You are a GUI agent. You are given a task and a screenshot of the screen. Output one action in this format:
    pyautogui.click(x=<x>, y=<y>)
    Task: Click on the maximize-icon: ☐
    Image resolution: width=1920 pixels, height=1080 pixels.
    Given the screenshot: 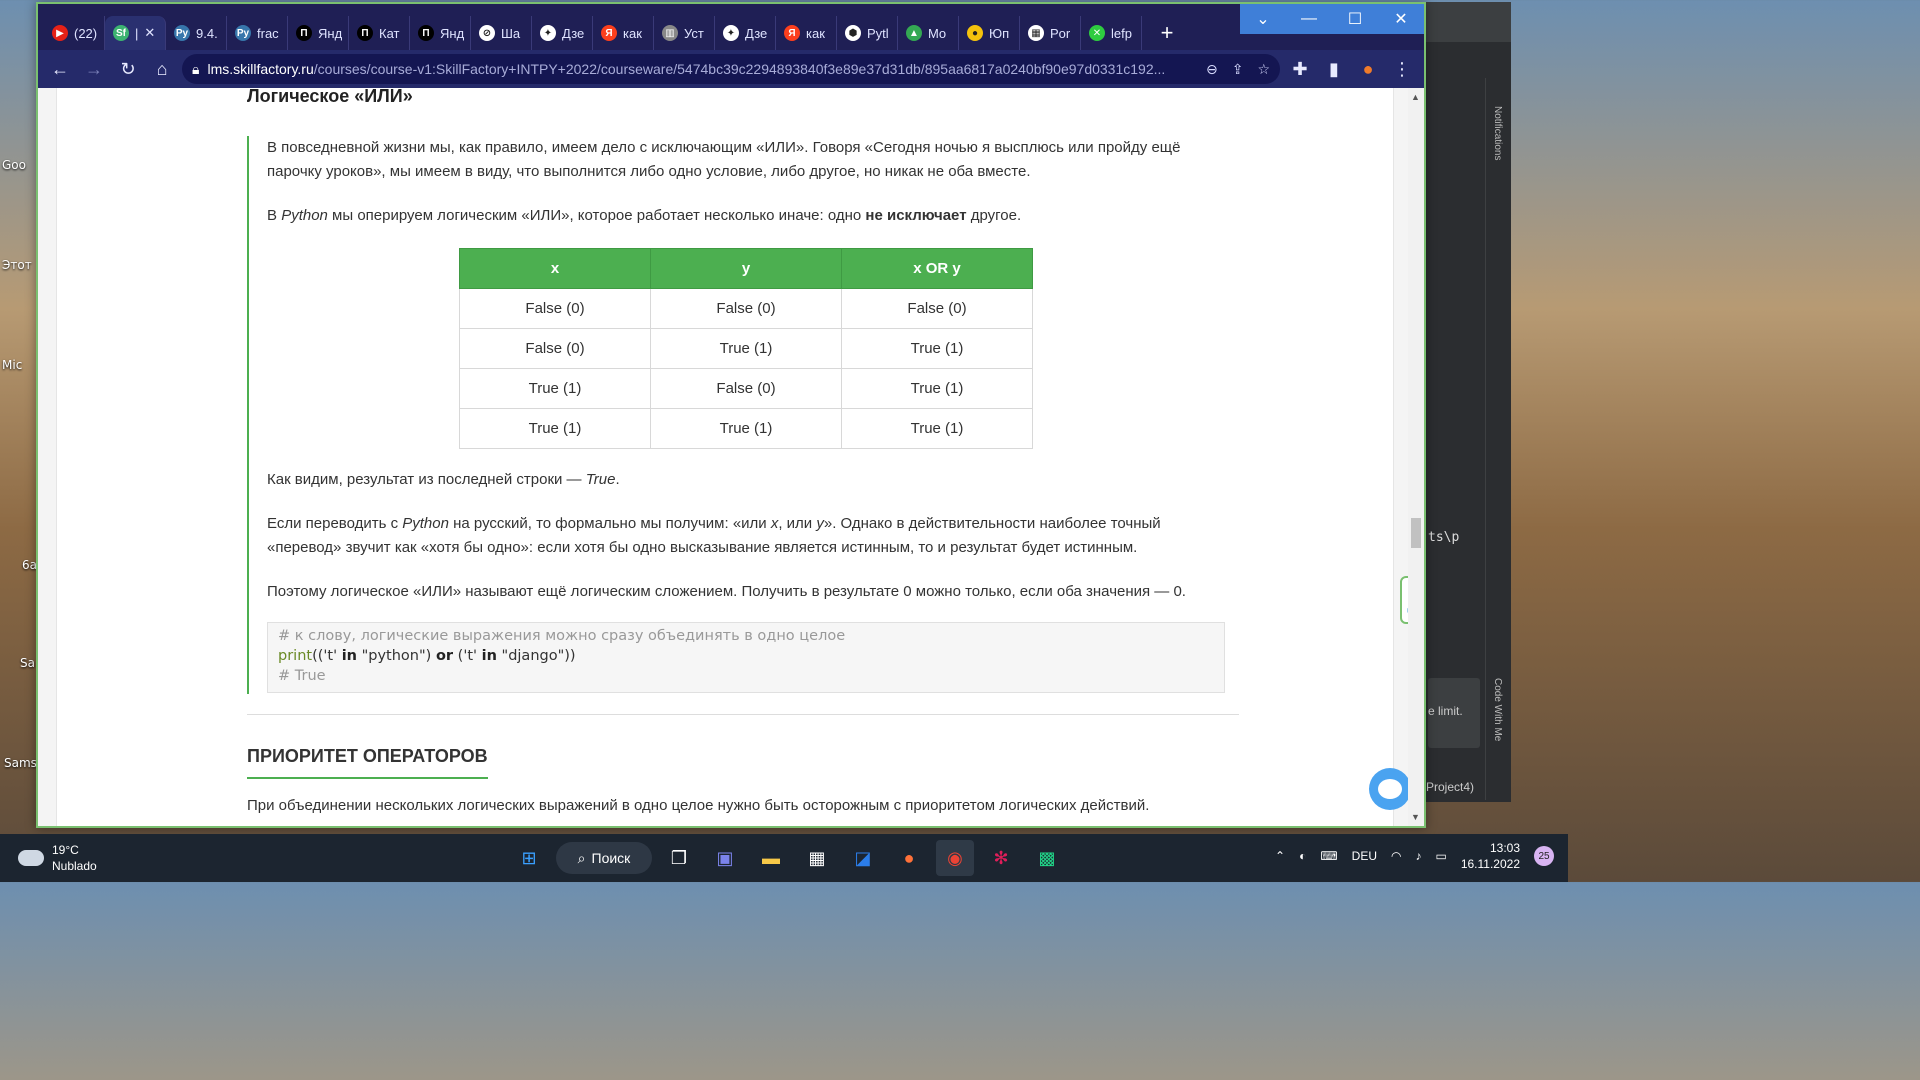 What is the action you would take?
    pyautogui.click(x=1355, y=19)
    